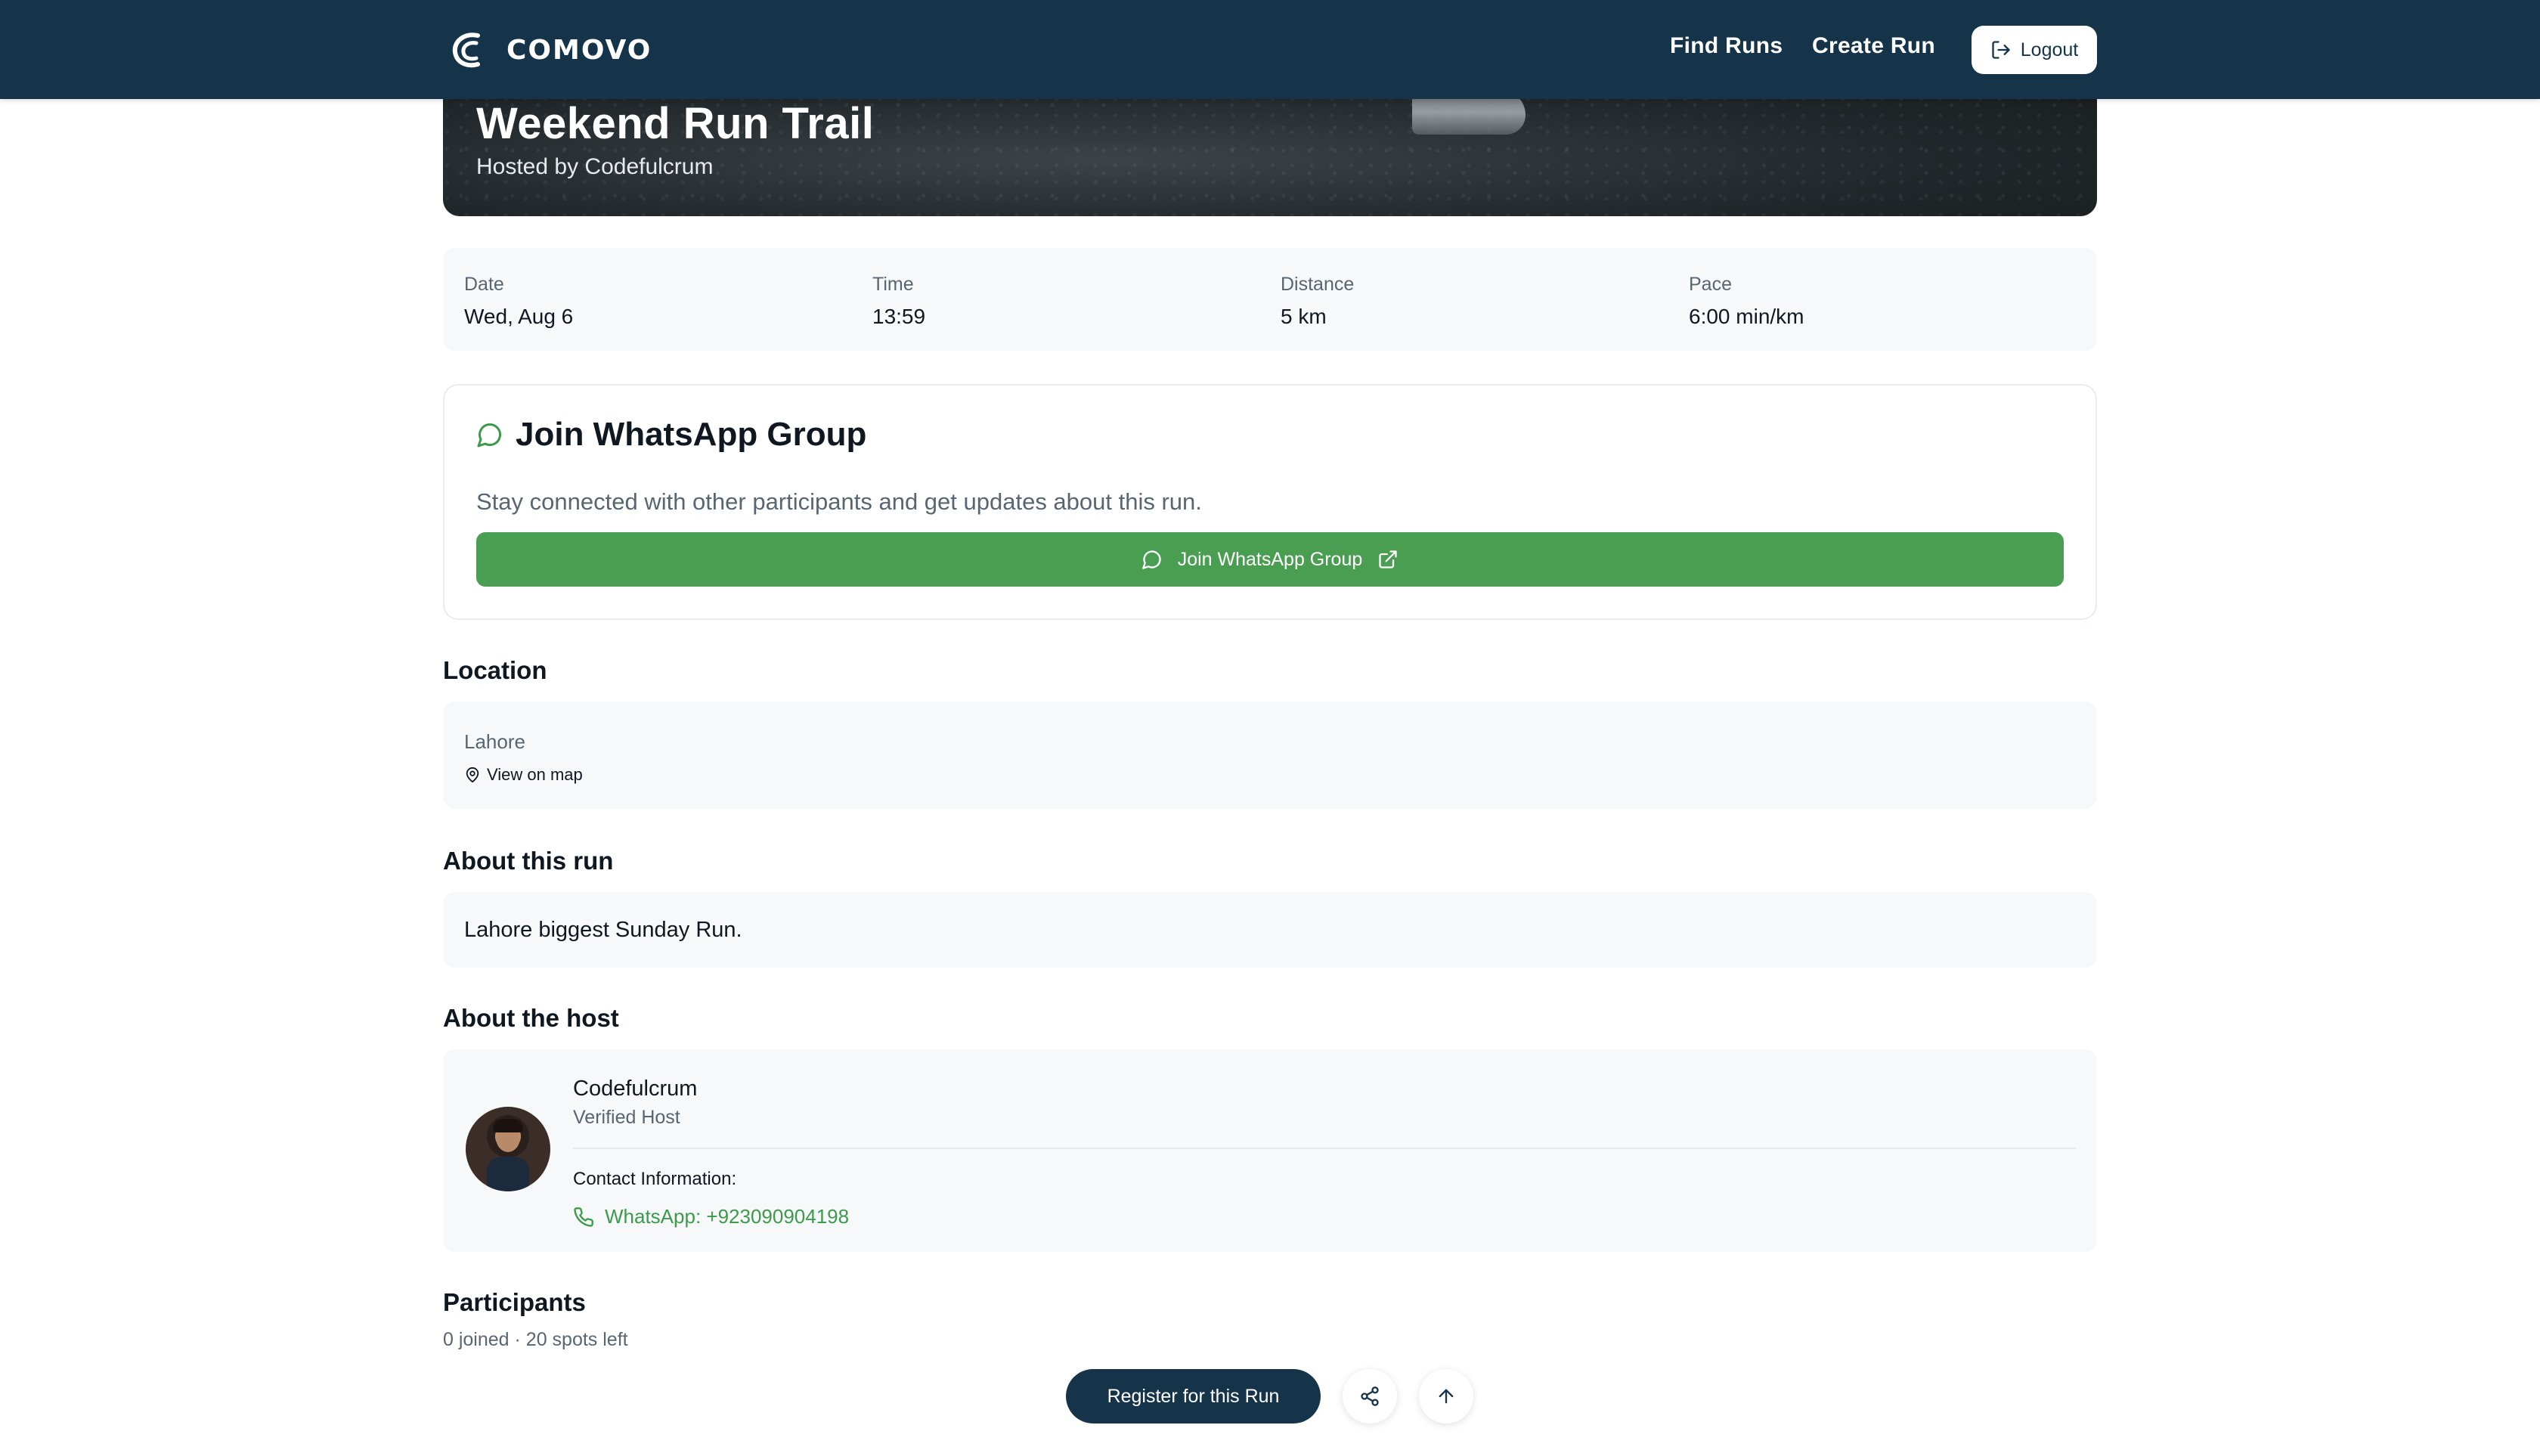  Describe the element at coordinates (1304, 316) in the screenshot. I see `detail-value: 5 km` at that location.